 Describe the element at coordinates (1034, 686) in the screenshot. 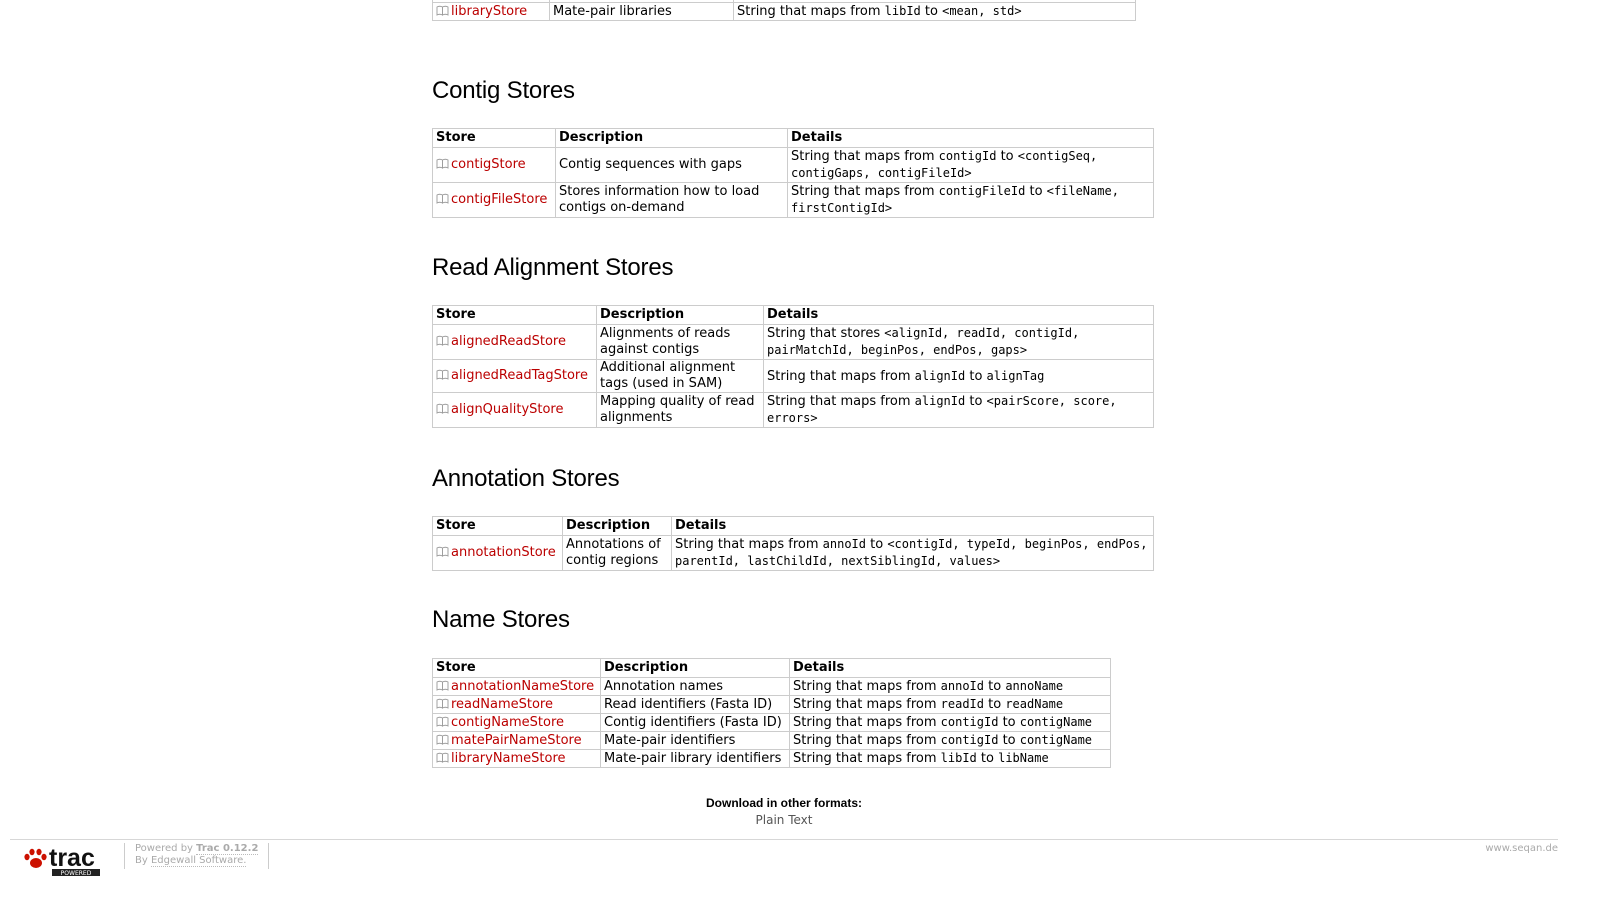

I see `details-code: annoName` at that location.